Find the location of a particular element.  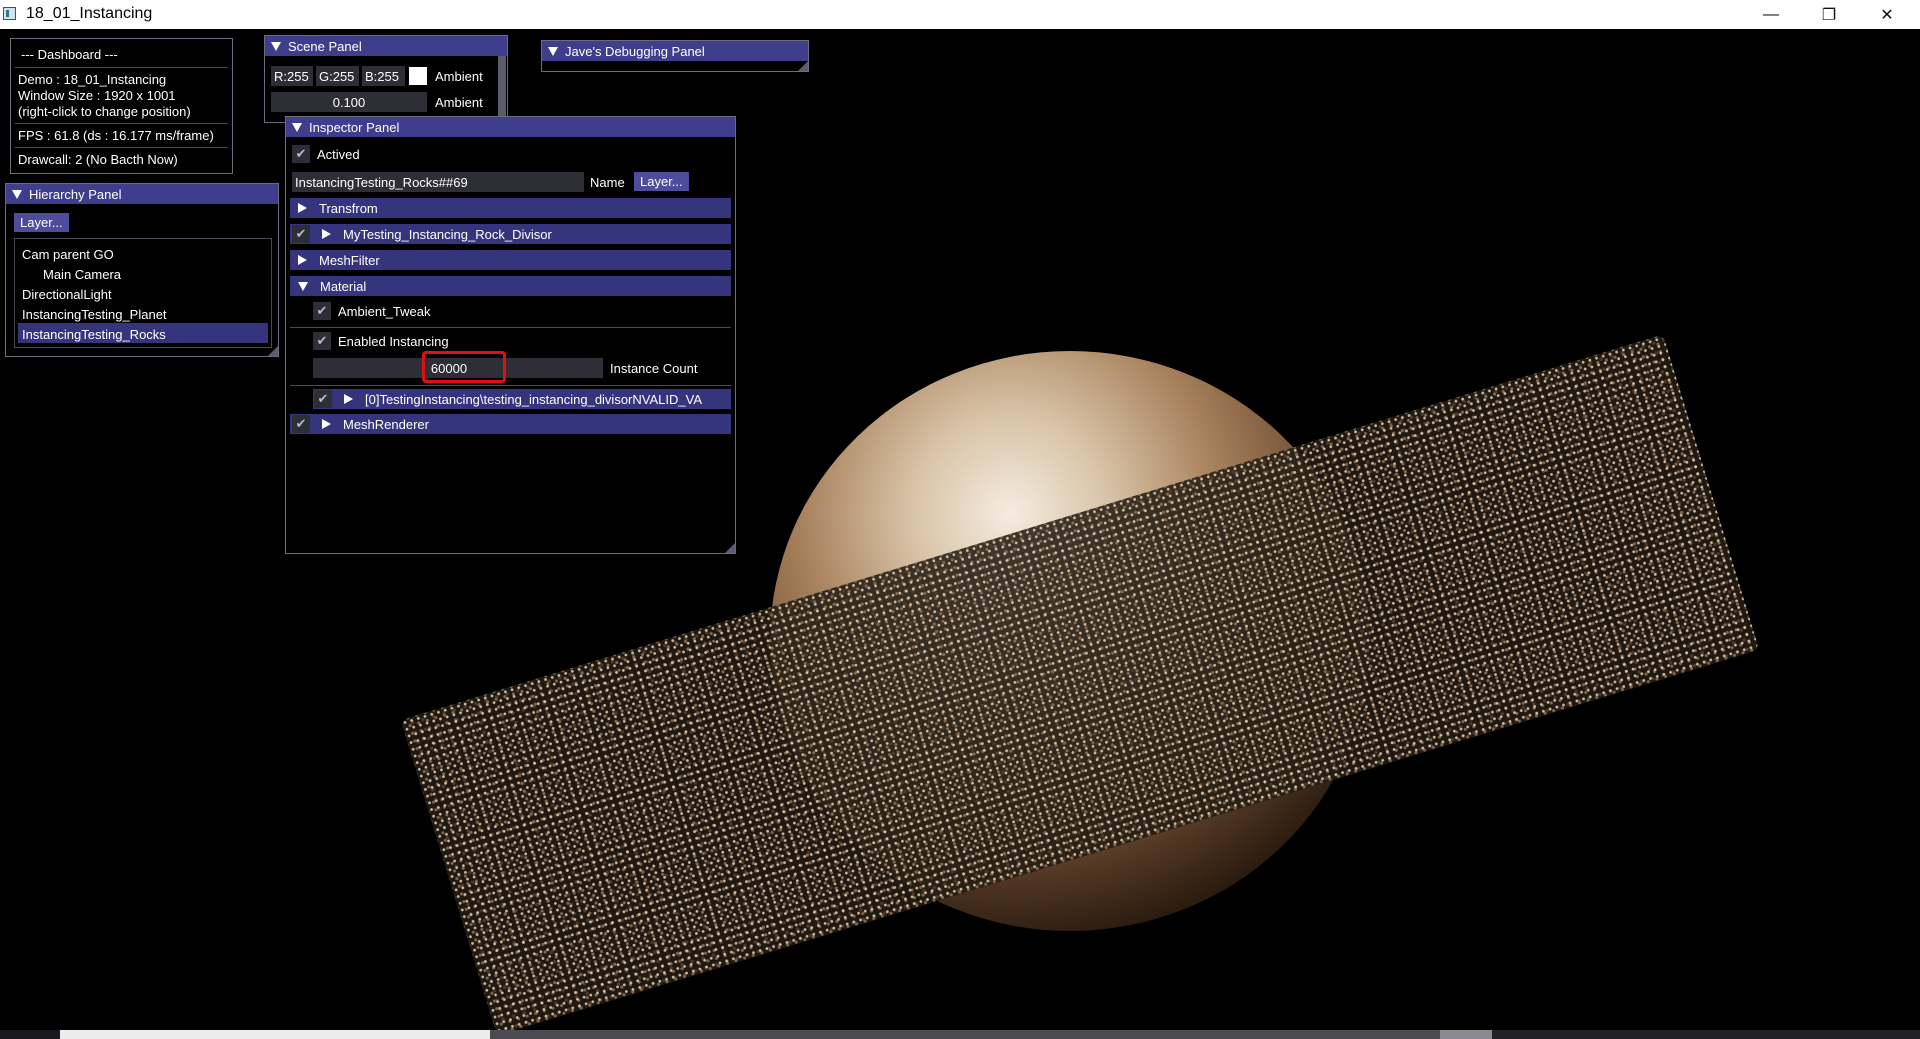

rock-divisor-label: MyTesting_Instancing_Rock_Divisor is located at coordinates (447, 234).